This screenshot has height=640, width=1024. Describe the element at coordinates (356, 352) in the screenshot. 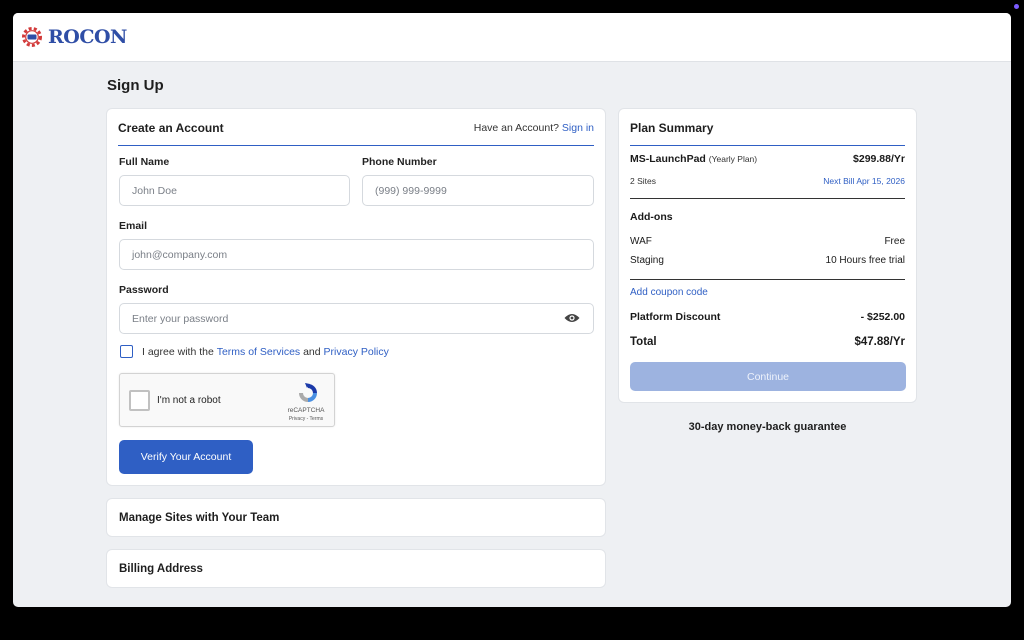

I see `privacy-link: Privacy Policy` at that location.